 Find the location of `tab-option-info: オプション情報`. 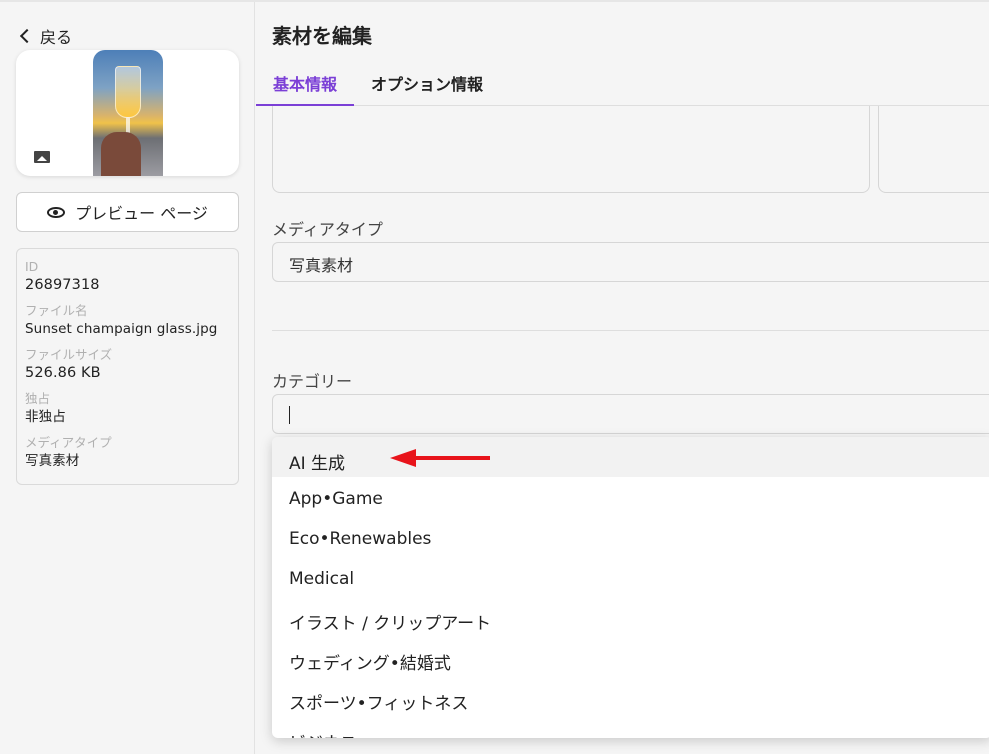

tab-option-info: オプション情報 is located at coordinates (427, 83).